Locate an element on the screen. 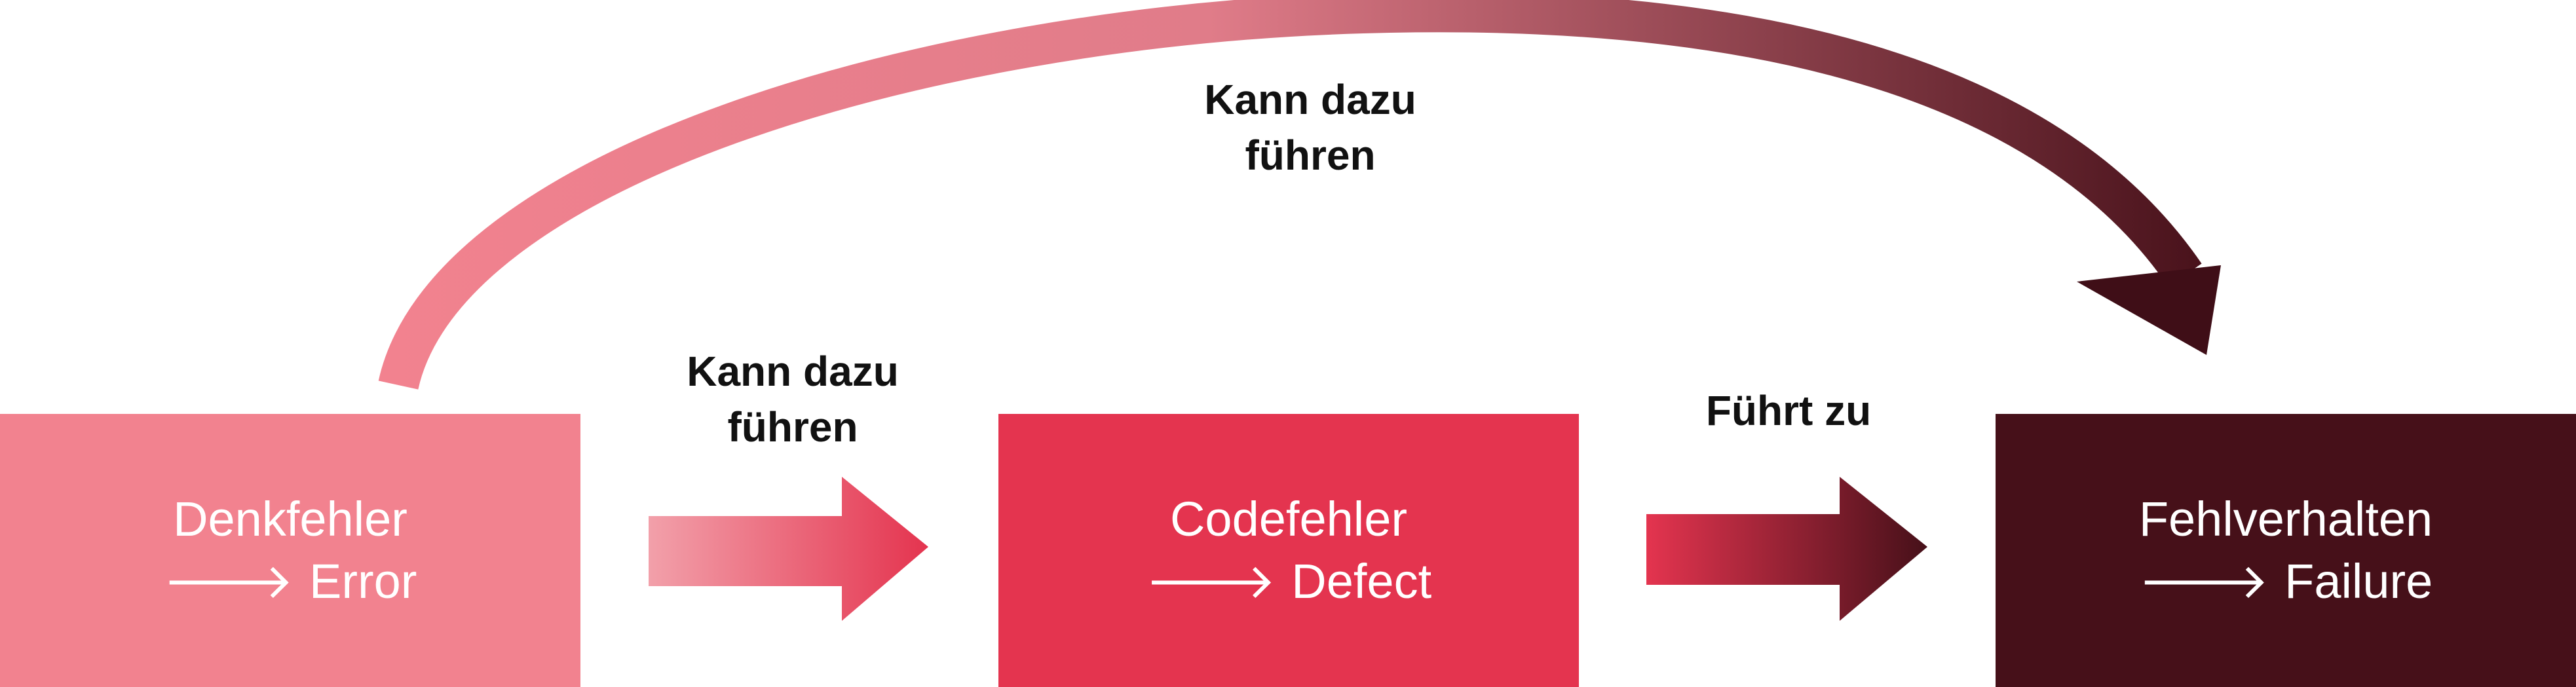  node-subtitle-row: 🡒 Failure is located at coordinates (2286, 582).